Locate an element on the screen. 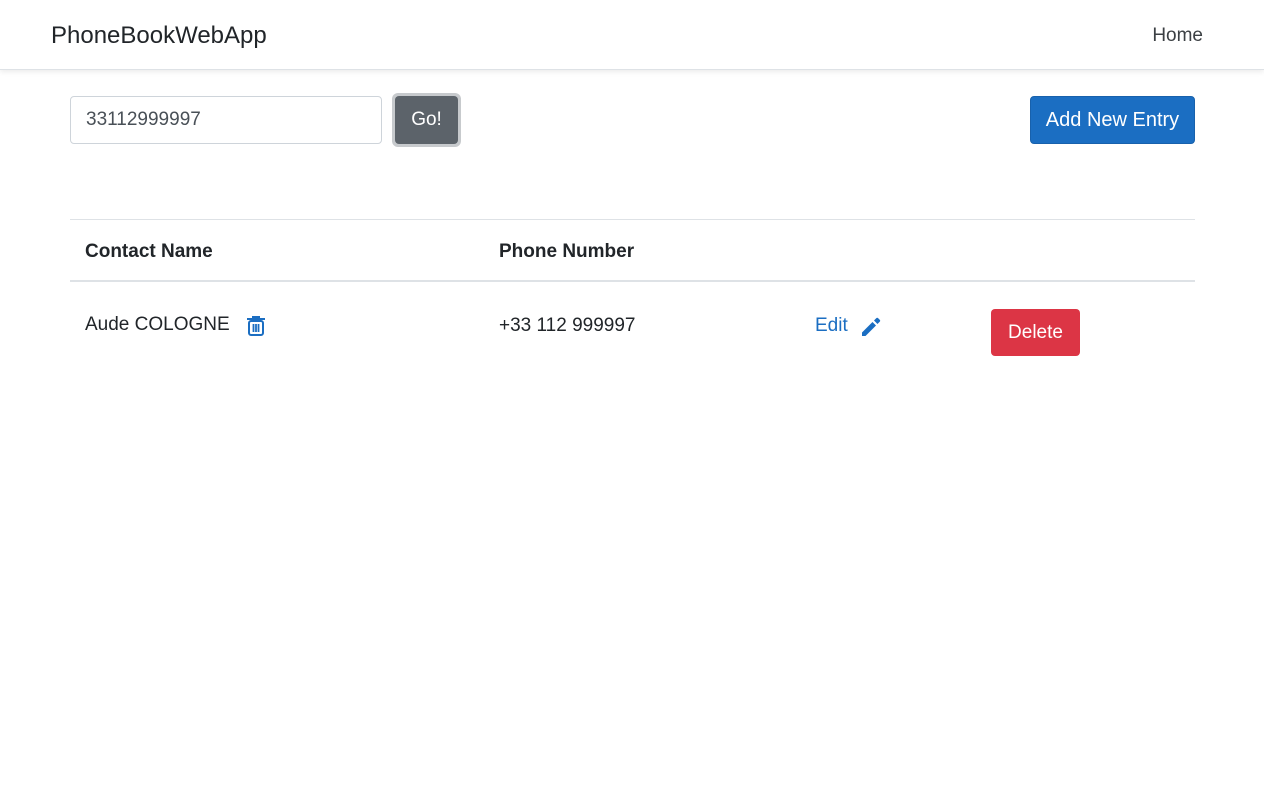 The height and width of the screenshot is (798, 1264). brand-link: PhoneBookWebApp is located at coordinates (159, 36).